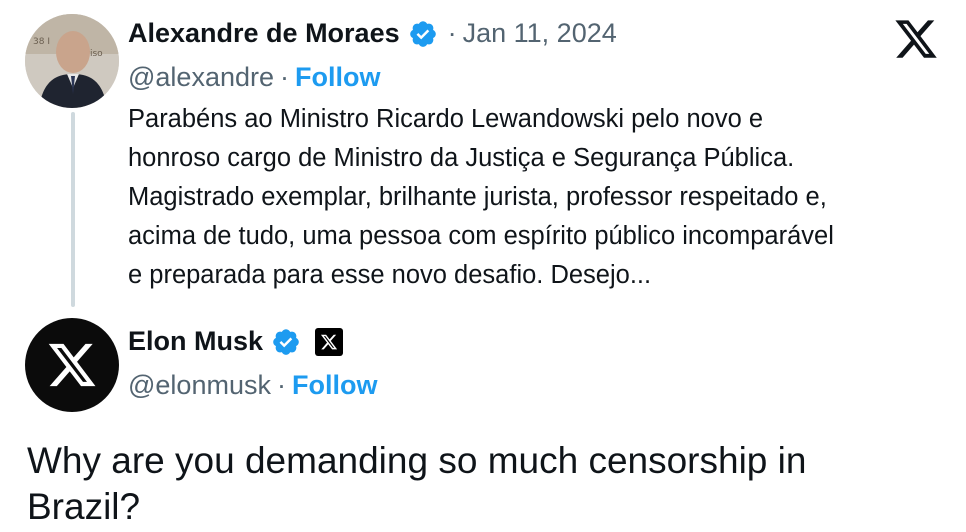 This screenshot has height=532, width=966. I want to click on tweet1-header: Alexandre de Moraes · Jan 11, 2024, so click(372, 33).